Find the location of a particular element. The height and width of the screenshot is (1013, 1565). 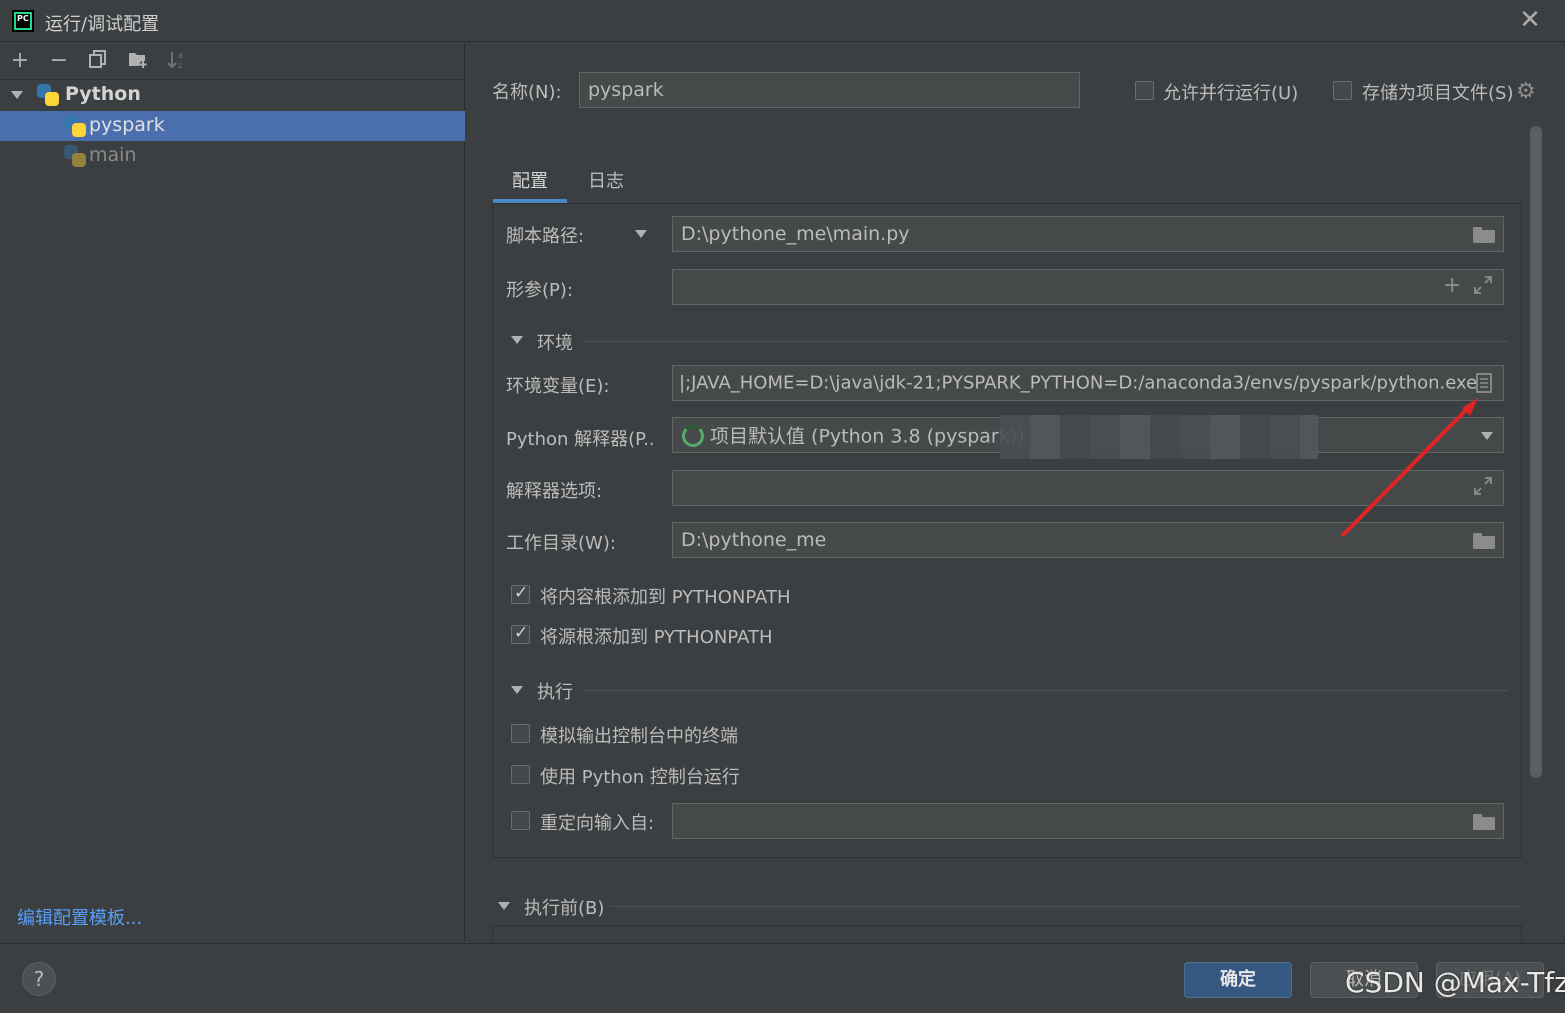

csdn-watermark: CSDN @Max-Tfz is located at coordinates (1455, 982).